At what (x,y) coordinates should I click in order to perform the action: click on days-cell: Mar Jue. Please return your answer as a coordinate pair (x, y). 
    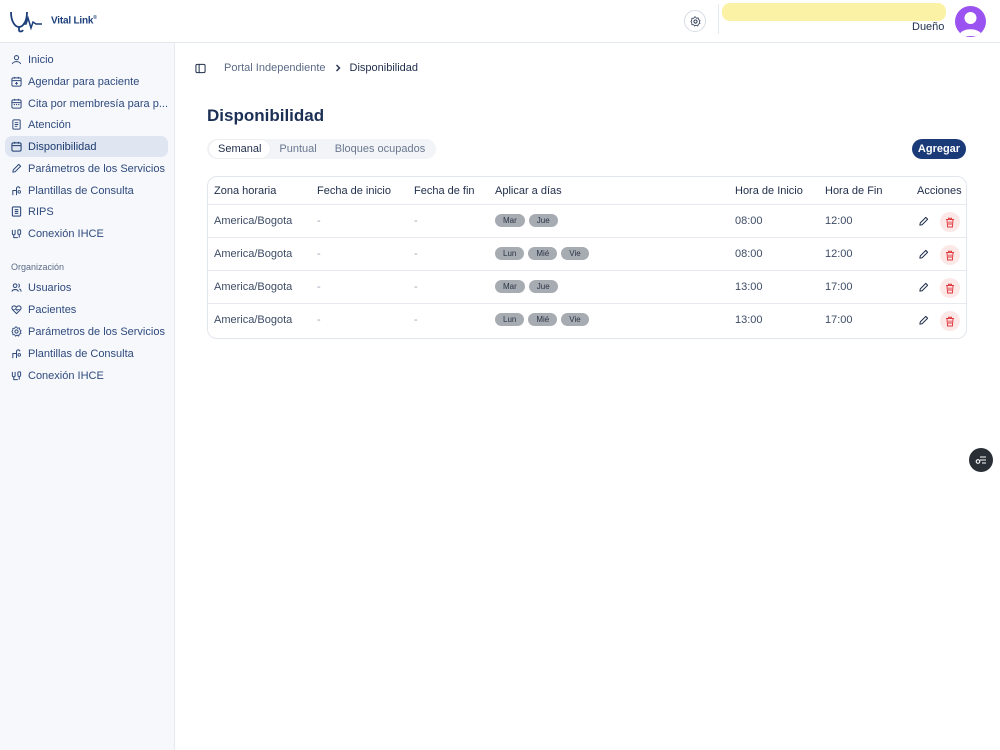
    Looking at the image, I should click on (526, 220).